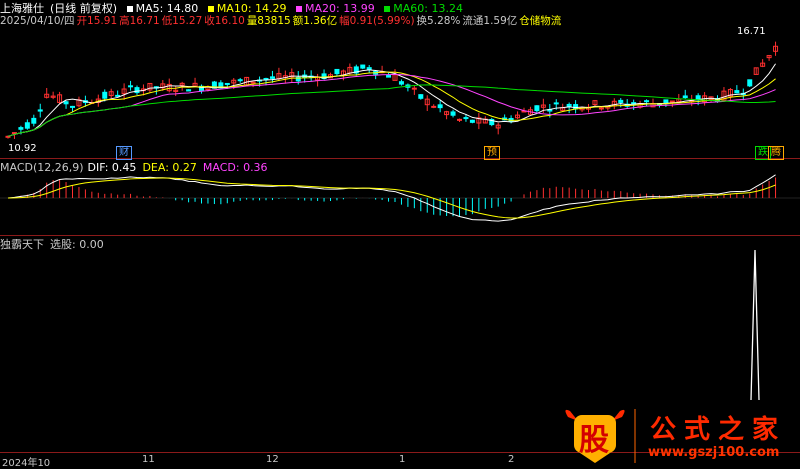  I want to click on event-tag-surge: 腾, so click(776, 153).